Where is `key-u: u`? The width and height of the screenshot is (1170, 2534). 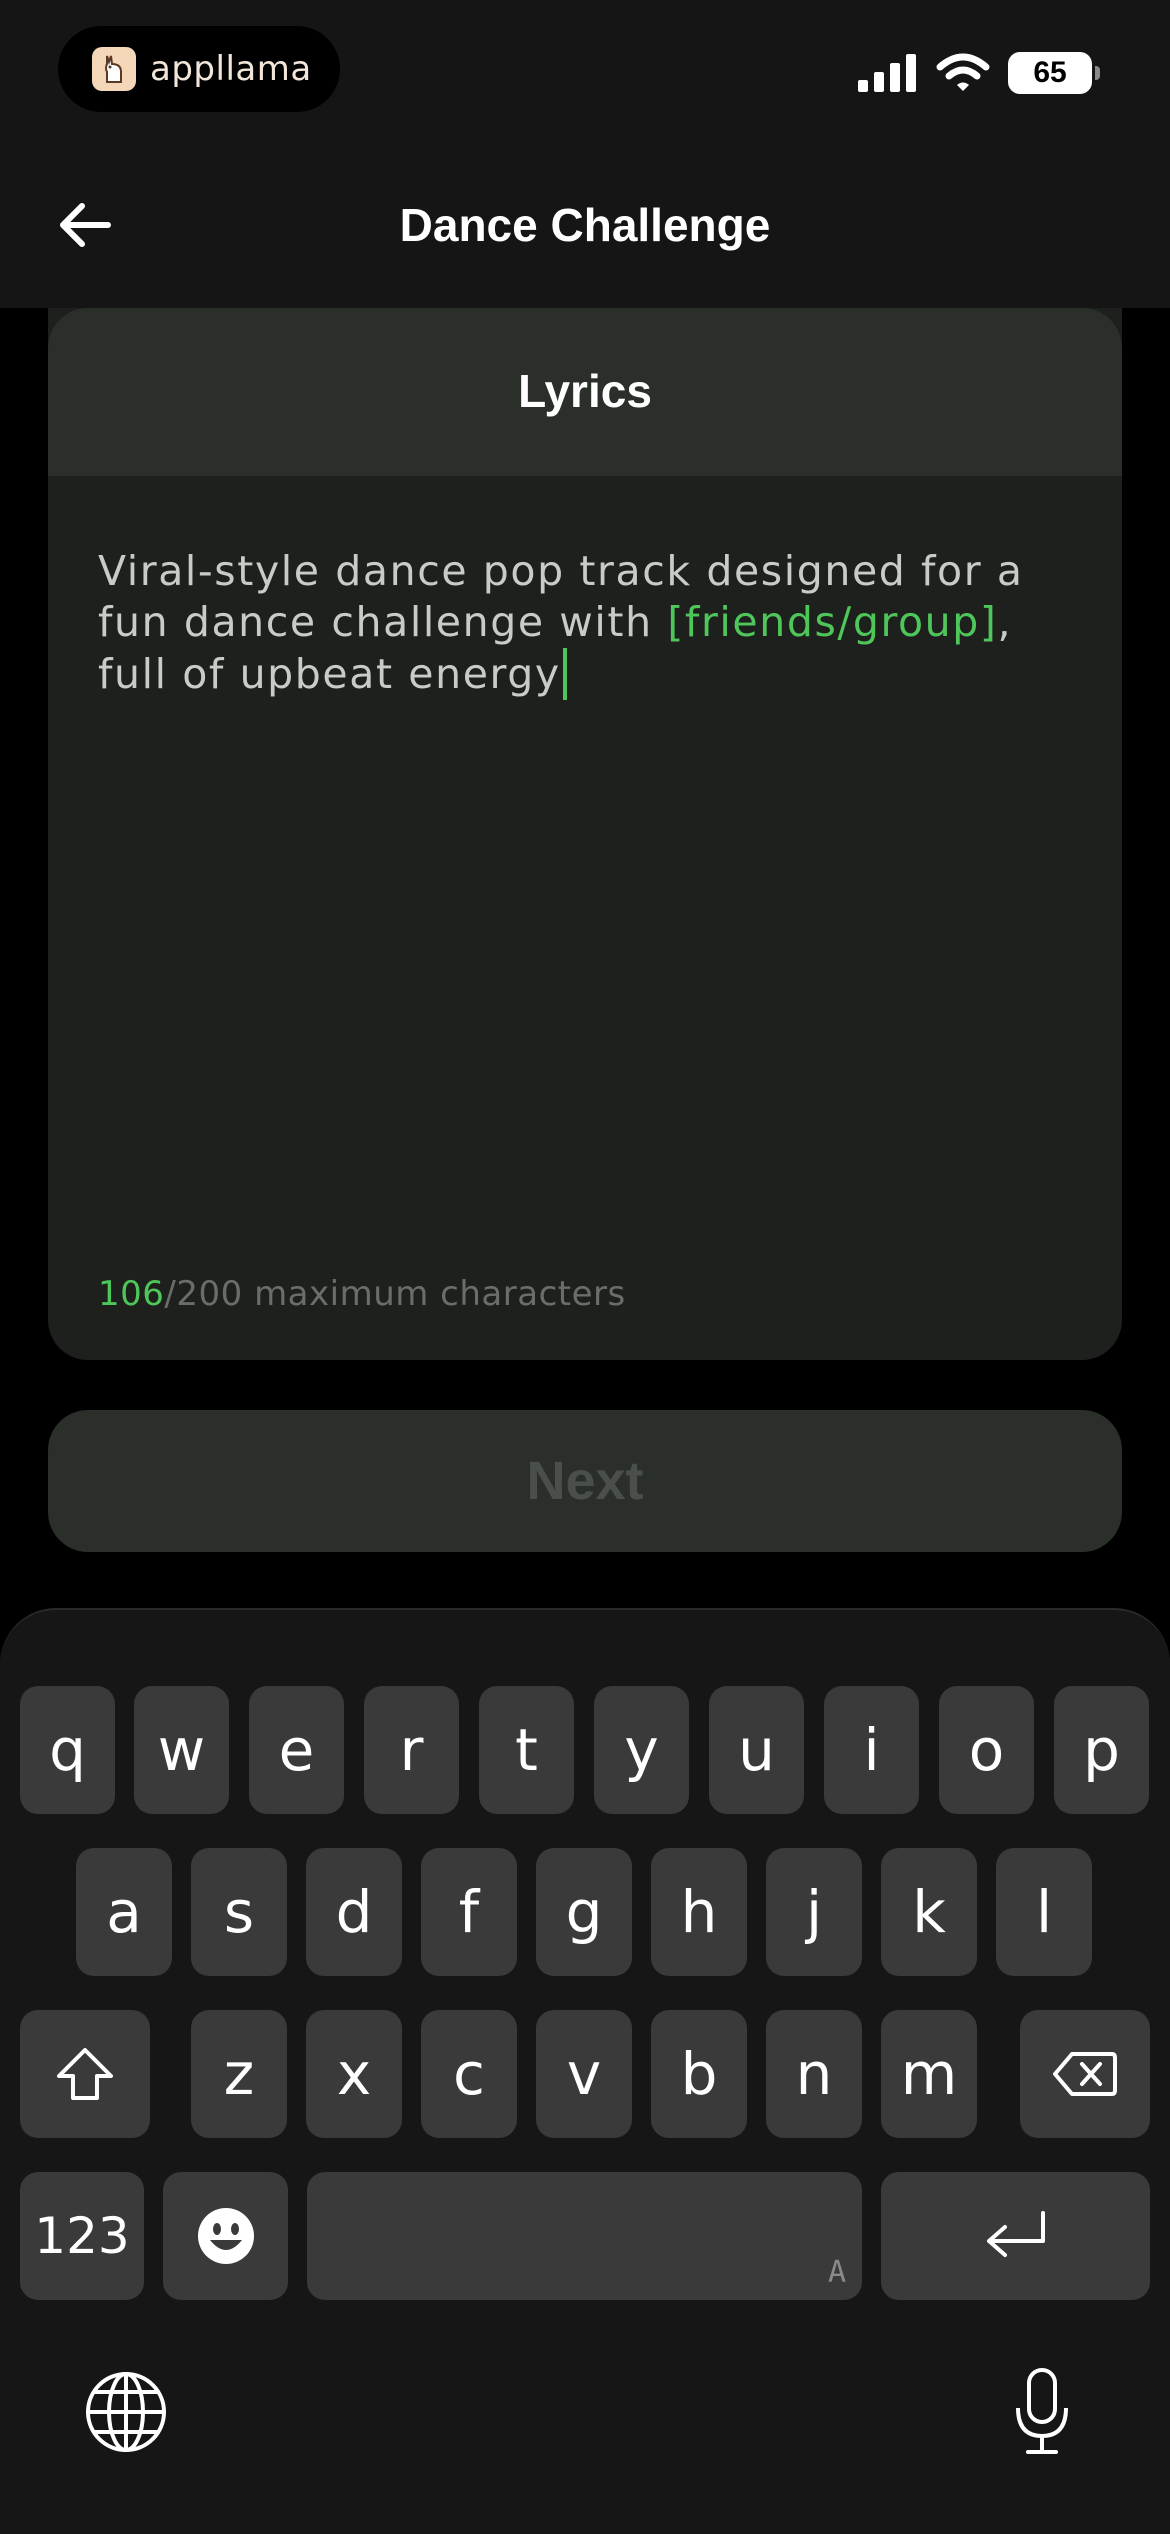
key-u: u is located at coordinates (756, 1750).